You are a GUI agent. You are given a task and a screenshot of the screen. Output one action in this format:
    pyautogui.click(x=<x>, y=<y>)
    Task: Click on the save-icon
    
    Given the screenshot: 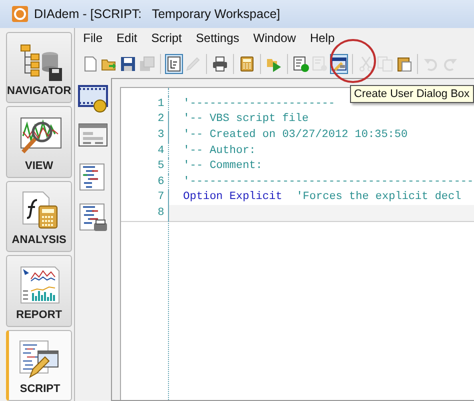 What is the action you would take?
    pyautogui.click(x=128, y=64)
    